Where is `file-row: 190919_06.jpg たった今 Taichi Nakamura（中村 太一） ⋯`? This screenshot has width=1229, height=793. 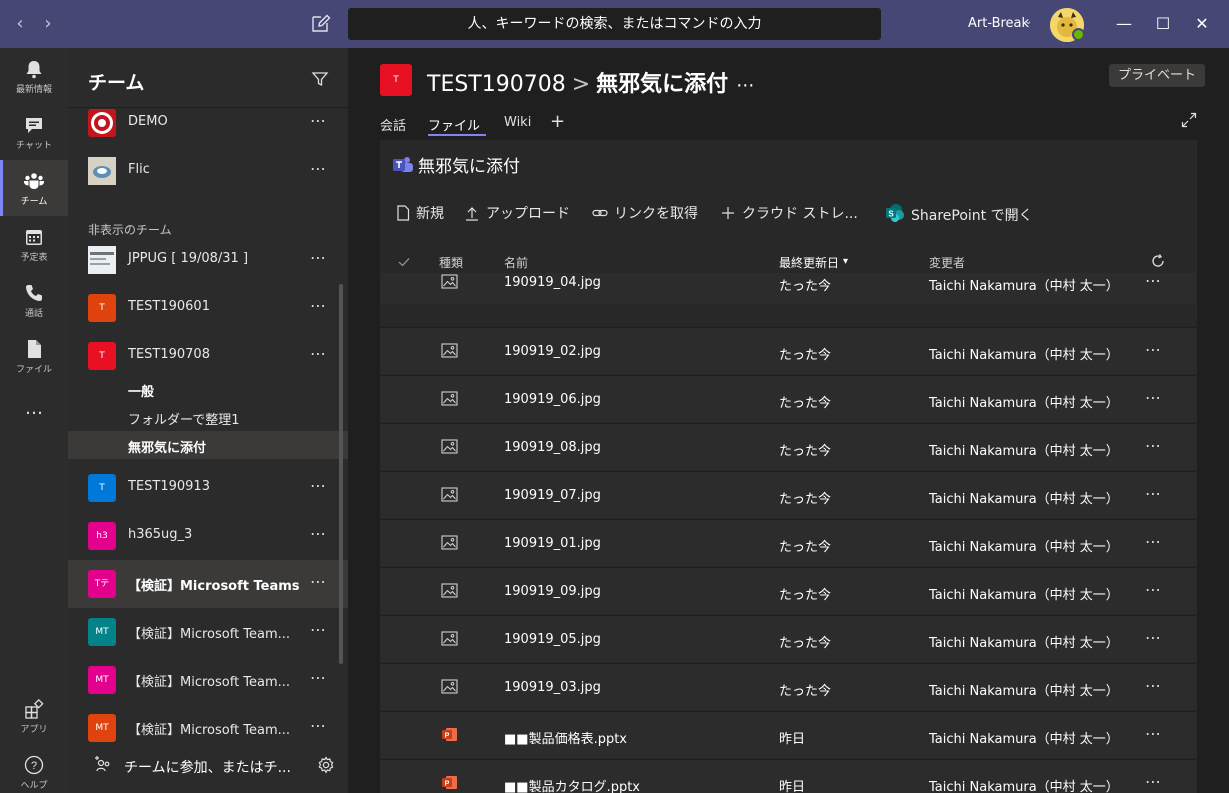 file-row: 190919_06.jpg たった今 Taichi Nakamura（中村 太一） ⋯ is located at coordinates (788, 398).